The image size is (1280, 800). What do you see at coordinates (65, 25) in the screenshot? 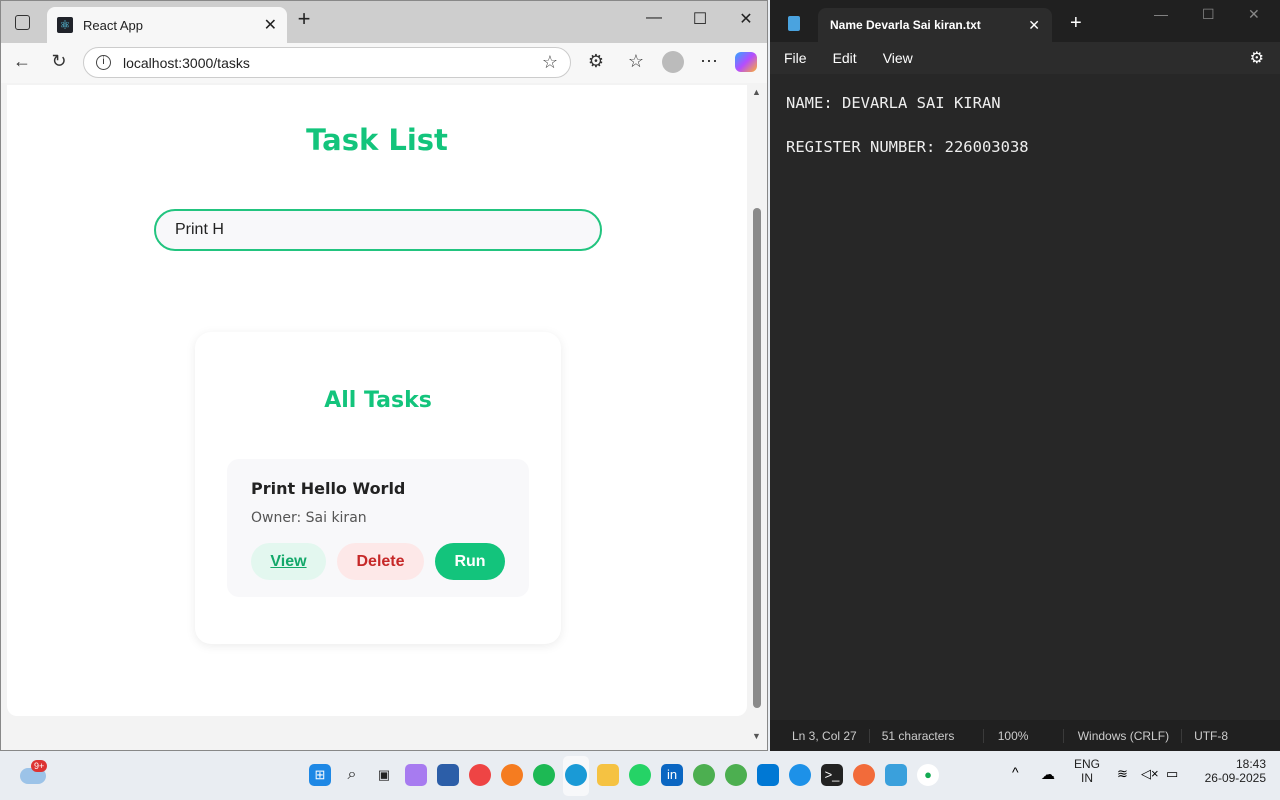
I see `react-icon: ⚛` at bounding box center [65, 25].